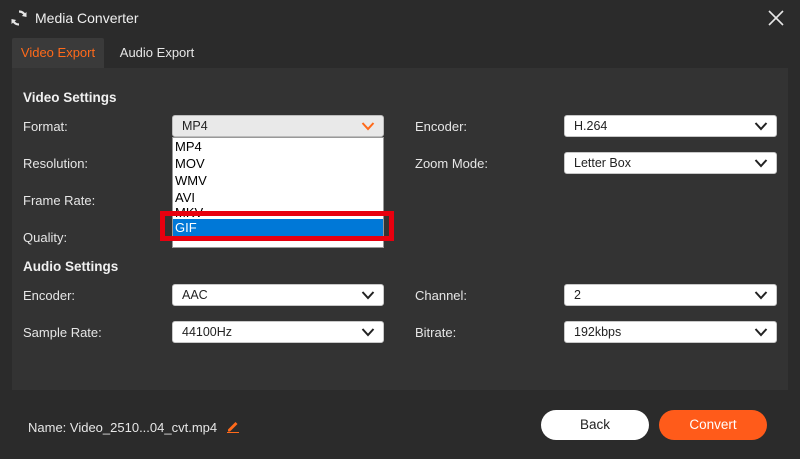  I want to click on pencil-edit-icon, so click(233, 426).